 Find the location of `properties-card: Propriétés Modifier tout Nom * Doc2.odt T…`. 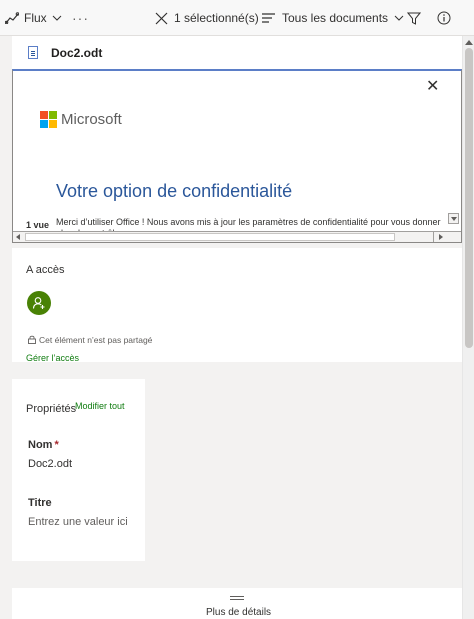

properties-card: Propriétés Modifier tout Nom * Doc2.odt T… is located at coordinates (78, 470).